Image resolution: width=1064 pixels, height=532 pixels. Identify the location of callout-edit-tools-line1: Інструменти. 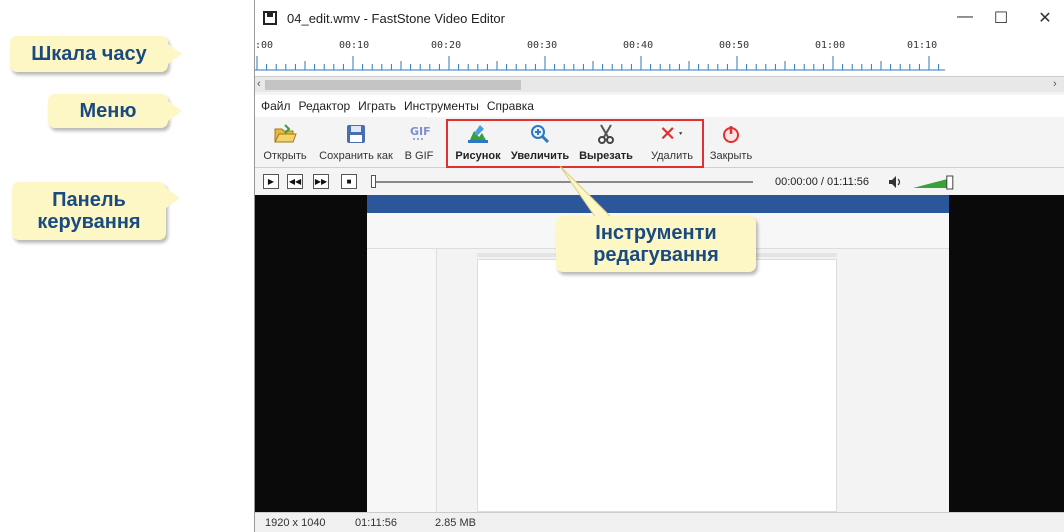
(656, 233).